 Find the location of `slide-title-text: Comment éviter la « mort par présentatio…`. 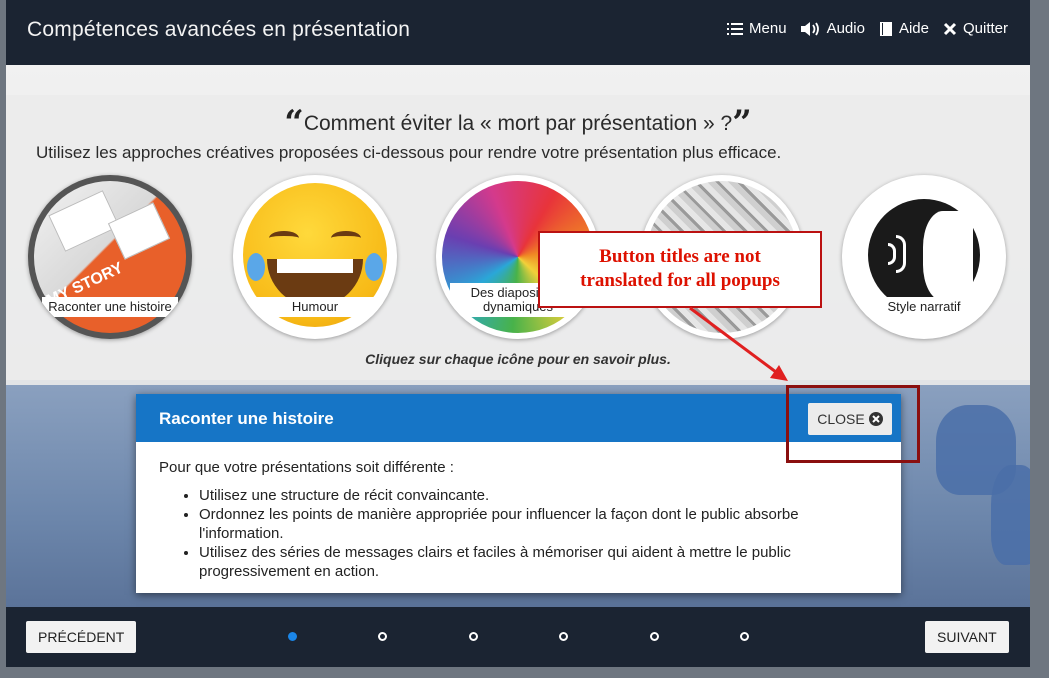

slide-title-text: Comment éviter la « mort par présentatio… is located at coordinates (518, 123).